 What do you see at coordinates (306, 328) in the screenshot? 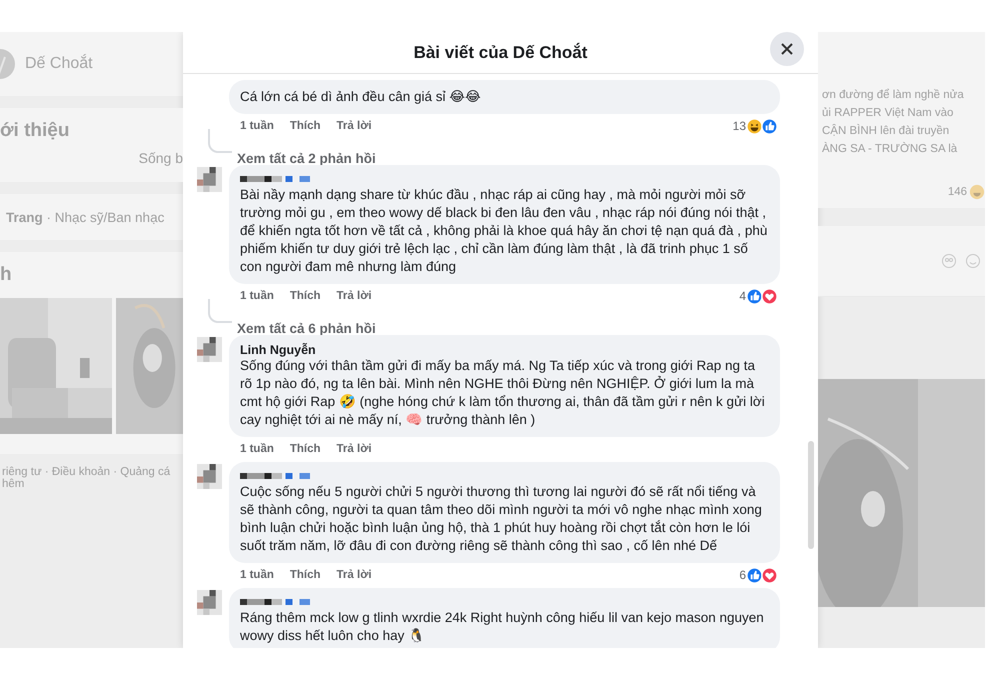
I see `view-replies-link: Xem tất cả 6 phản hồi` at bounding box center [306, 328].